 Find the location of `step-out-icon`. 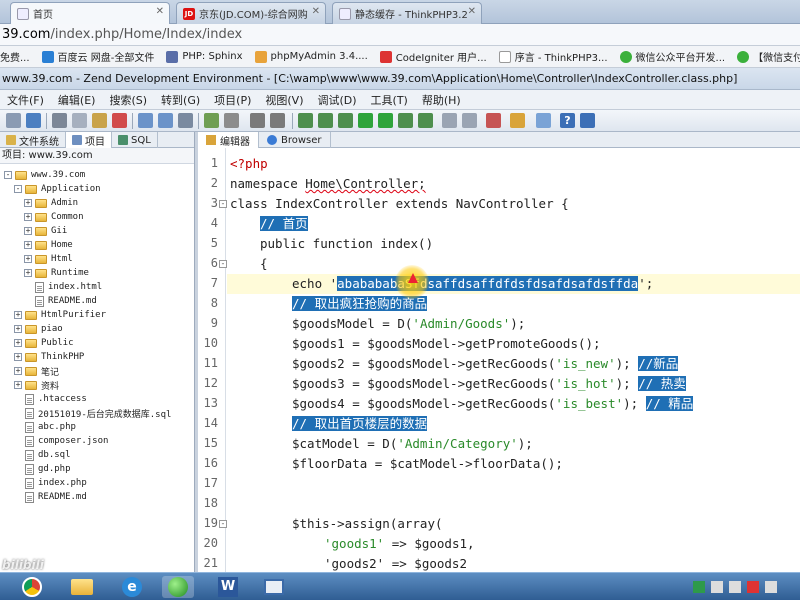

step-out-icon is located at coordinates (425, 120).